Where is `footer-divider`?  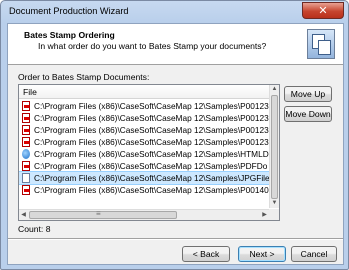
footer-divider is located at coordinates (175, 239).